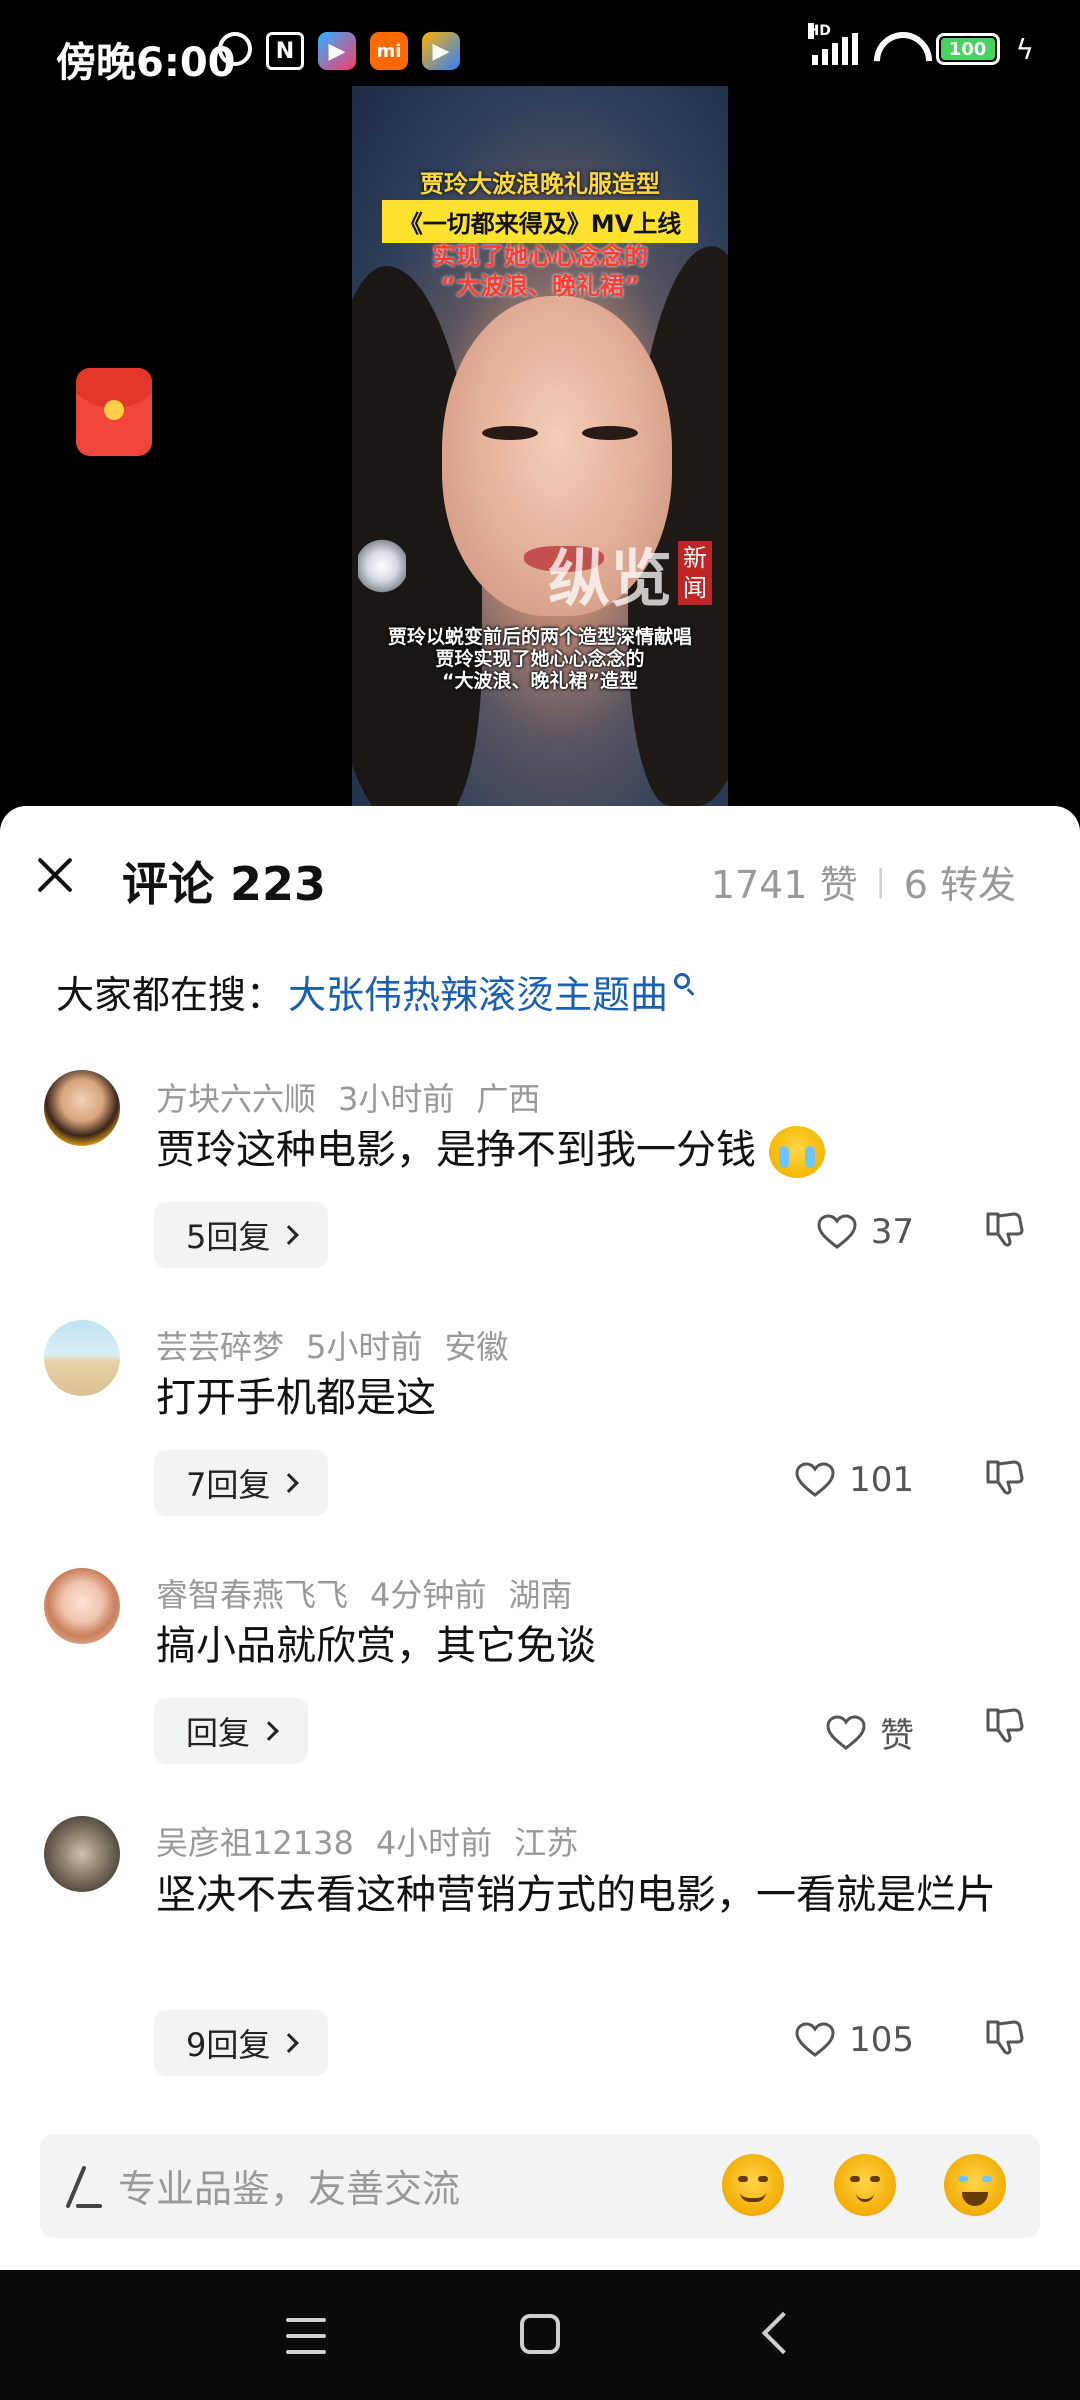  What do you see at coordinates (389, 51) in the screenshot?
I see `mi-app-icon: mi` at bounding box center [389, 51].